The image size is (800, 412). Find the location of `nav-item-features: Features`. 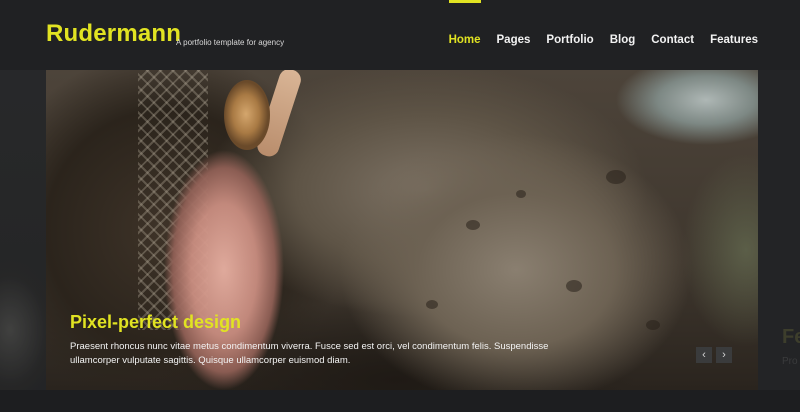

nav-item-features: Features is located at coordinates (734, 40).